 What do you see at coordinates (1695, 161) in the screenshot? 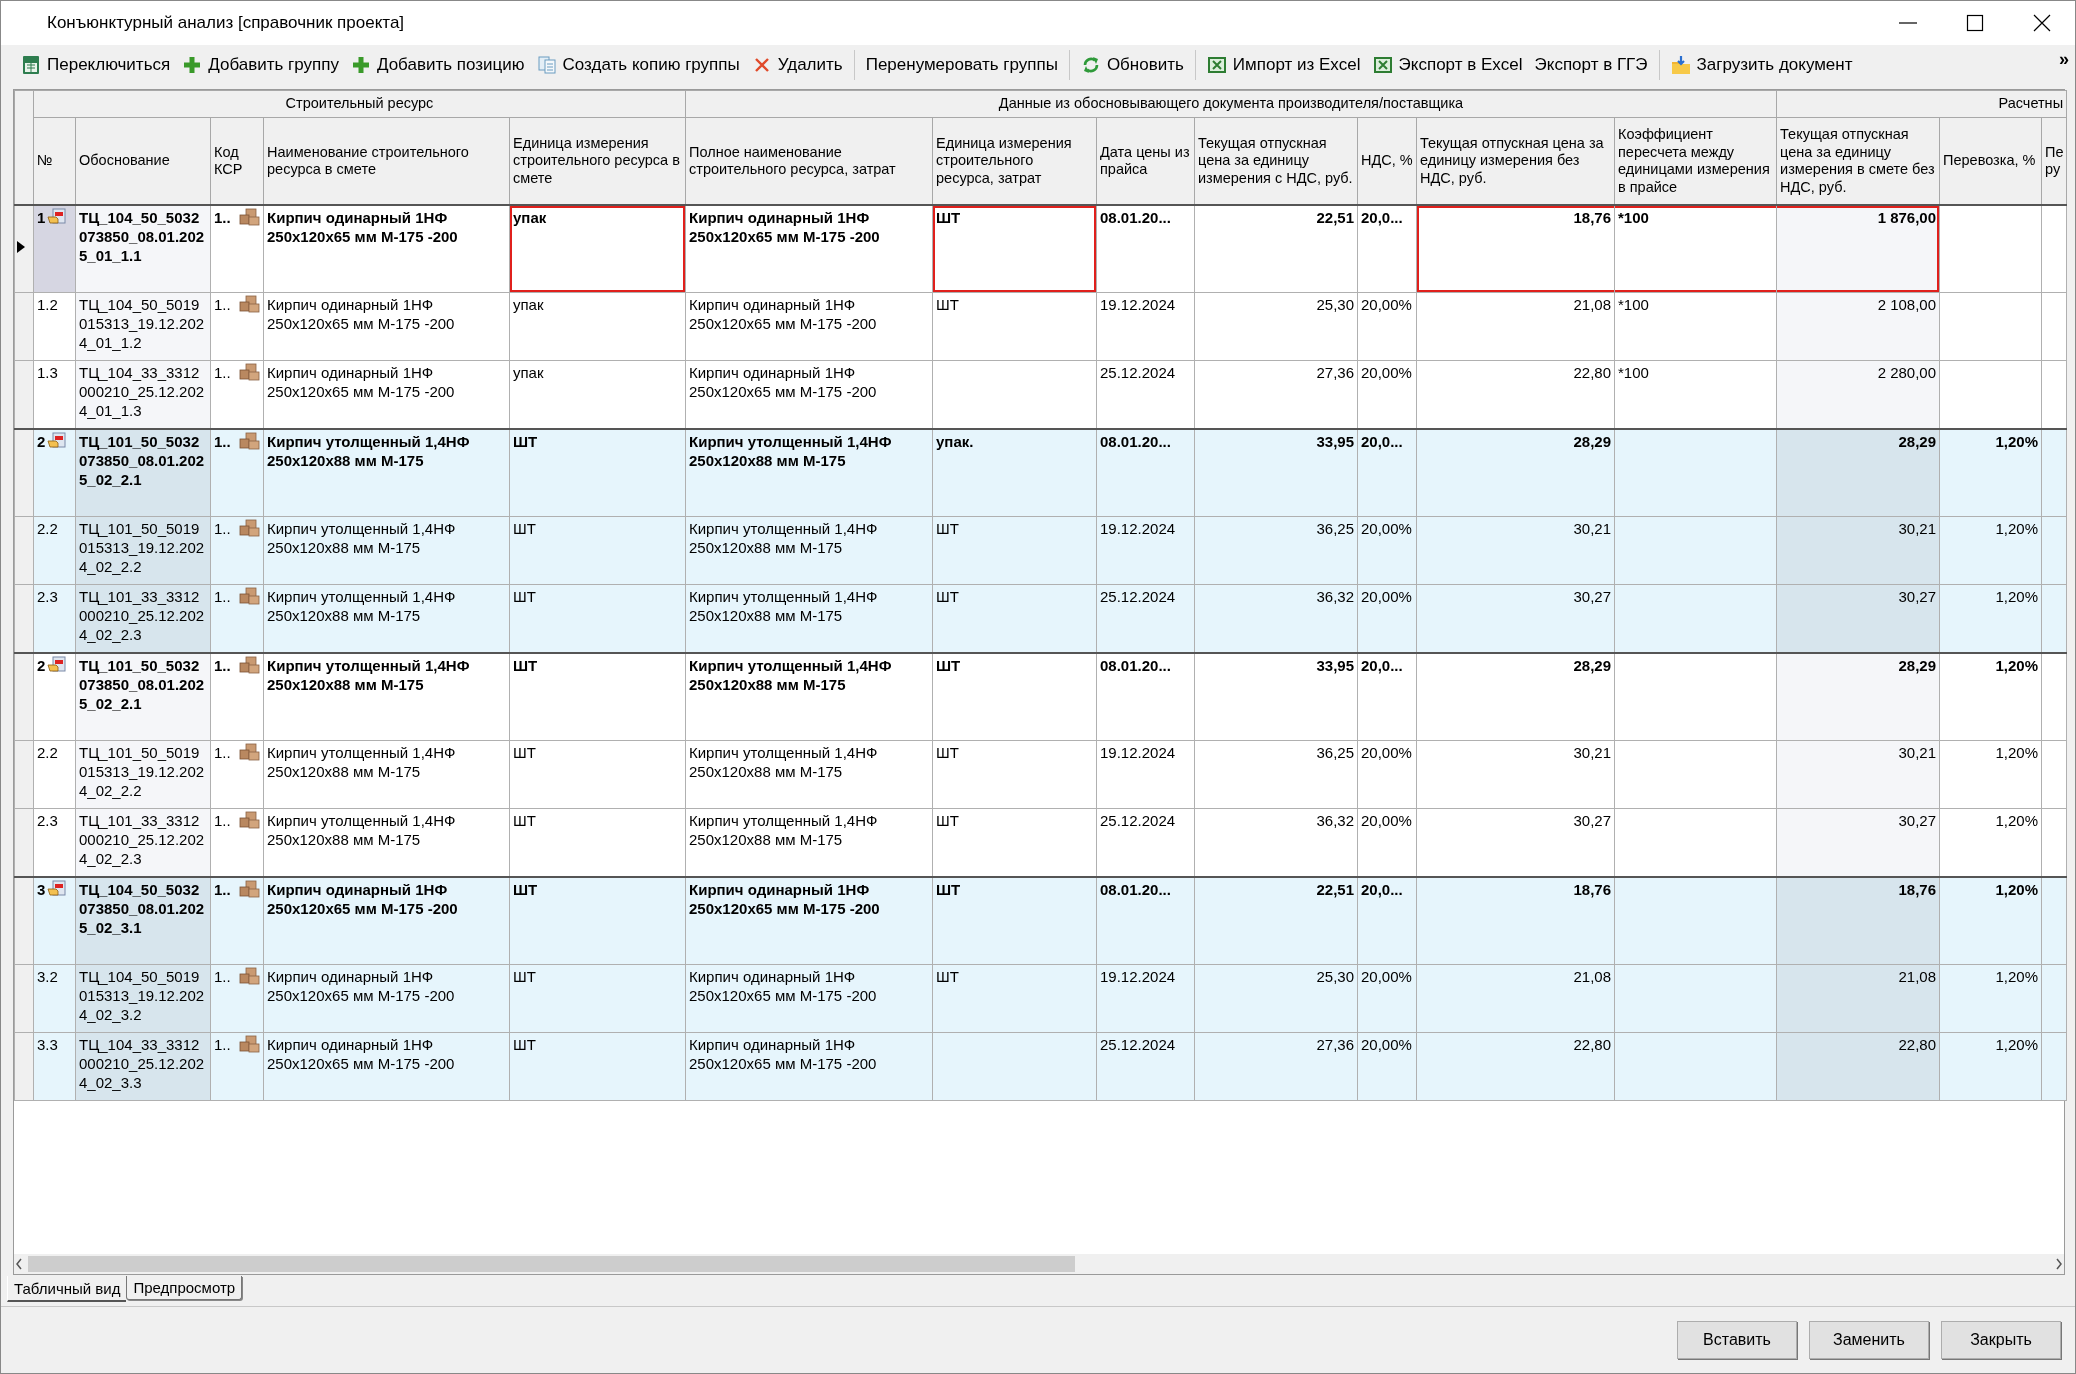
I see `column-header: Коэффициент пересчета между единицами измерения в прайсе` at bounding box center [1695, 161].